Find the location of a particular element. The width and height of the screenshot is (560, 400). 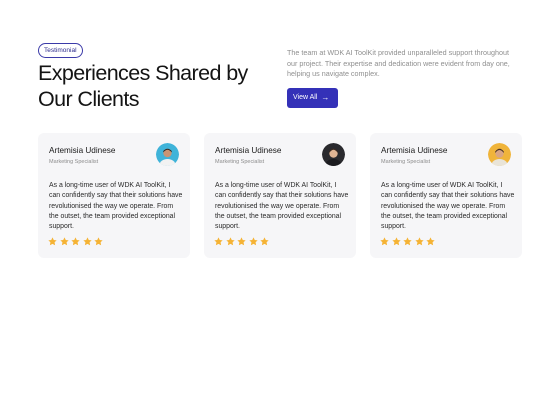

headline-line-2: Our Clients is located at coordinates (89, 98).